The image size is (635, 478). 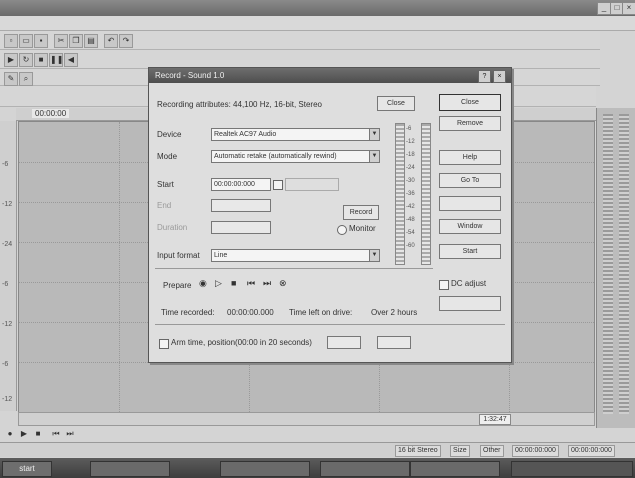 What do you see at coordinates (26, 41) in the screenshot?
I see `open-icon: ▭` at bounding box center [26, 41].